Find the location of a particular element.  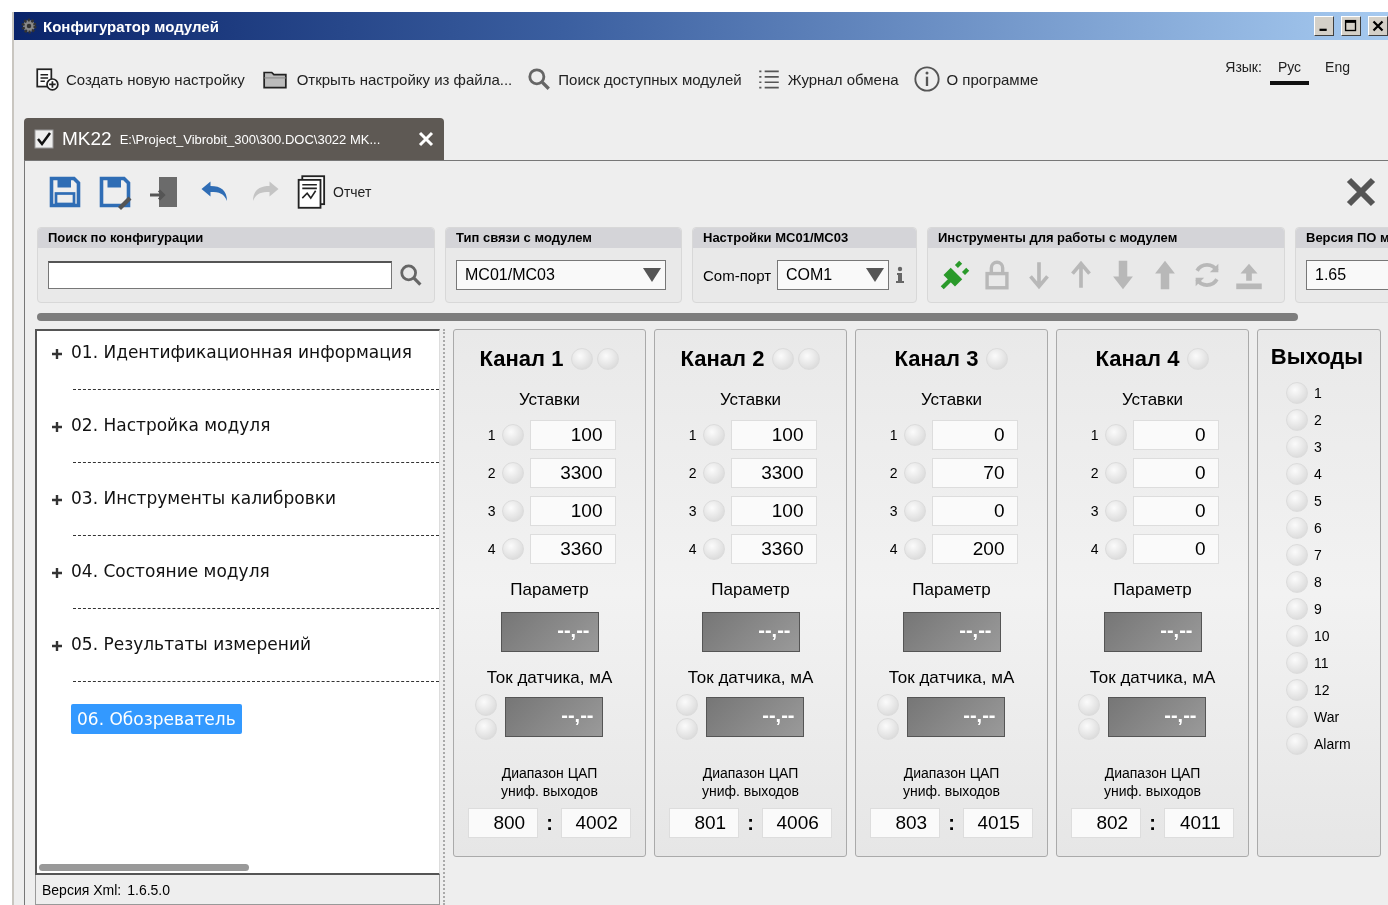

setpoint-field: 200 is located at coordinates (974, 549).